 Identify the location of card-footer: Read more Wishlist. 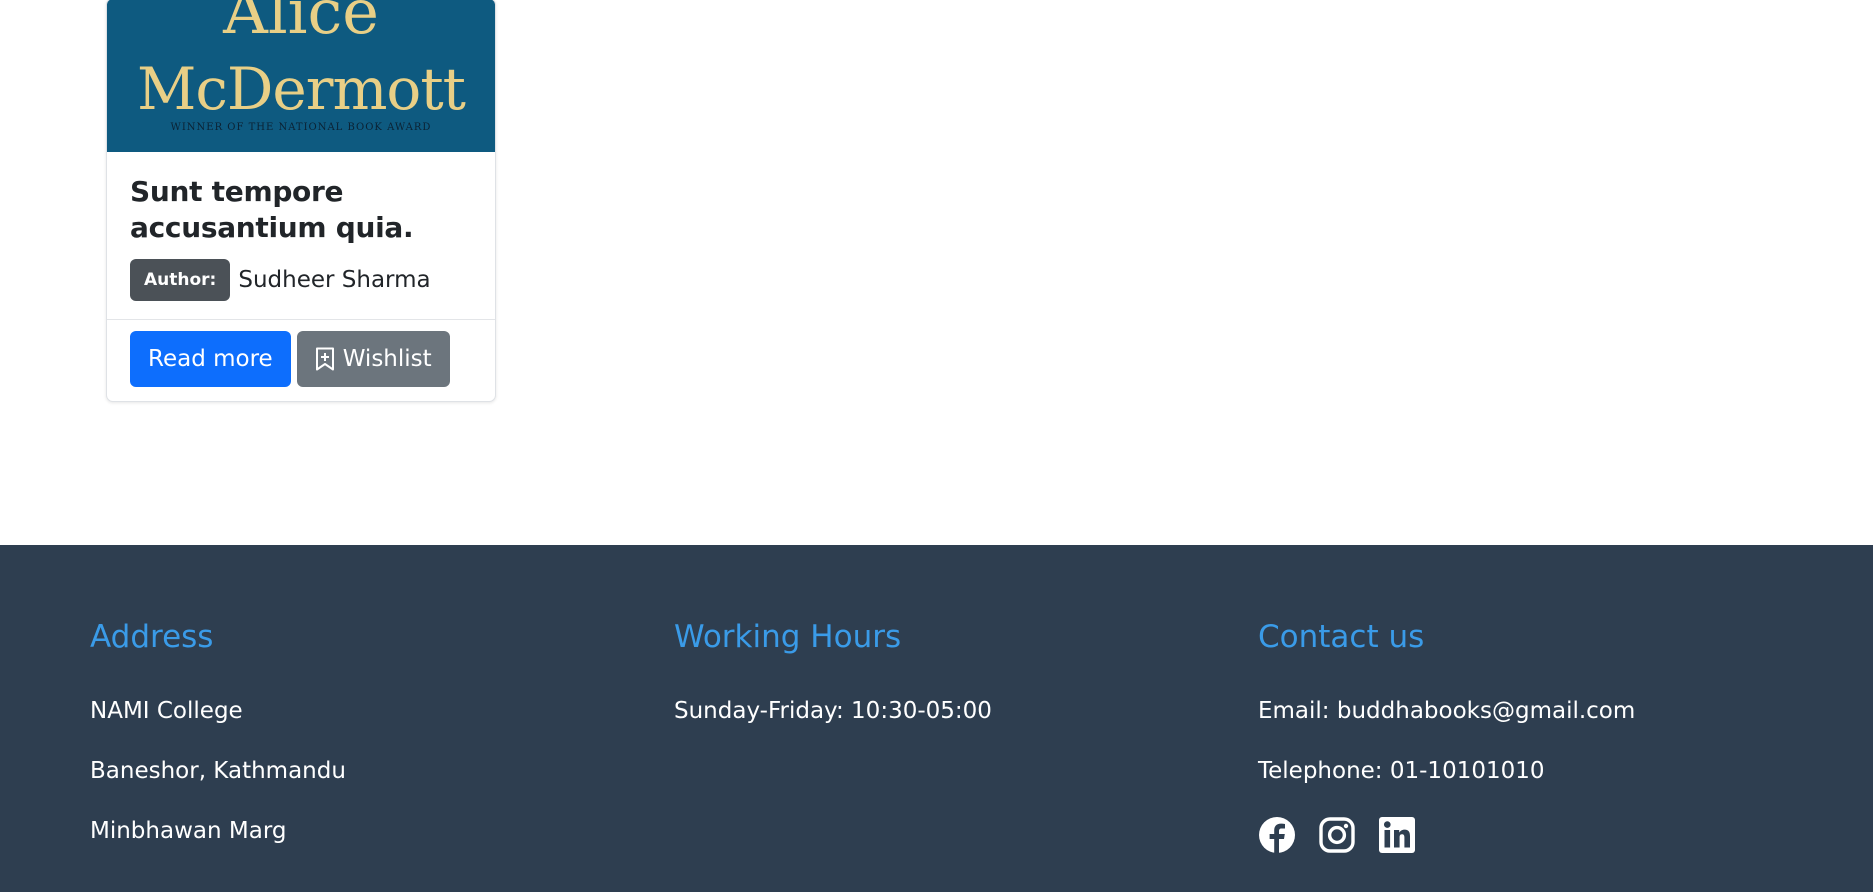
(301, 359).